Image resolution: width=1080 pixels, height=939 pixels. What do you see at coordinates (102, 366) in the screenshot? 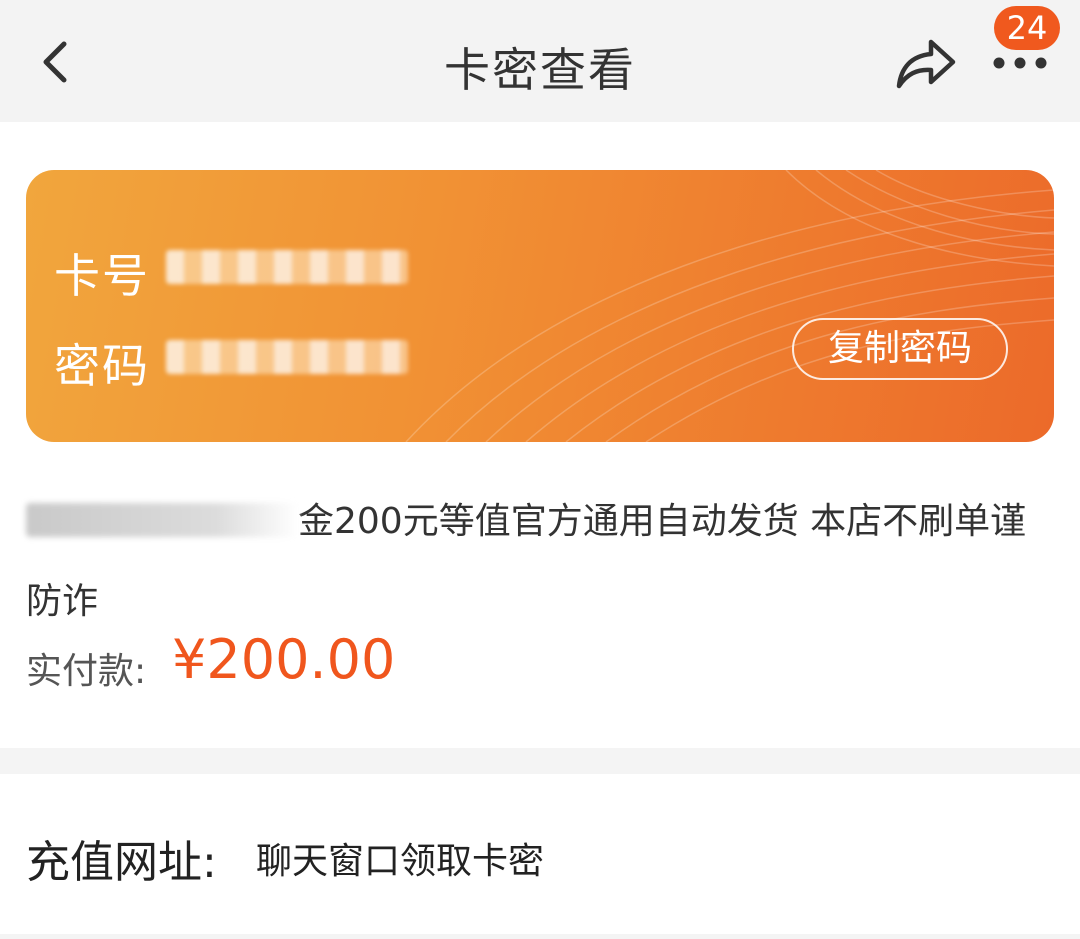
I see `password-label: 密码` at bounding box center [102, 366].